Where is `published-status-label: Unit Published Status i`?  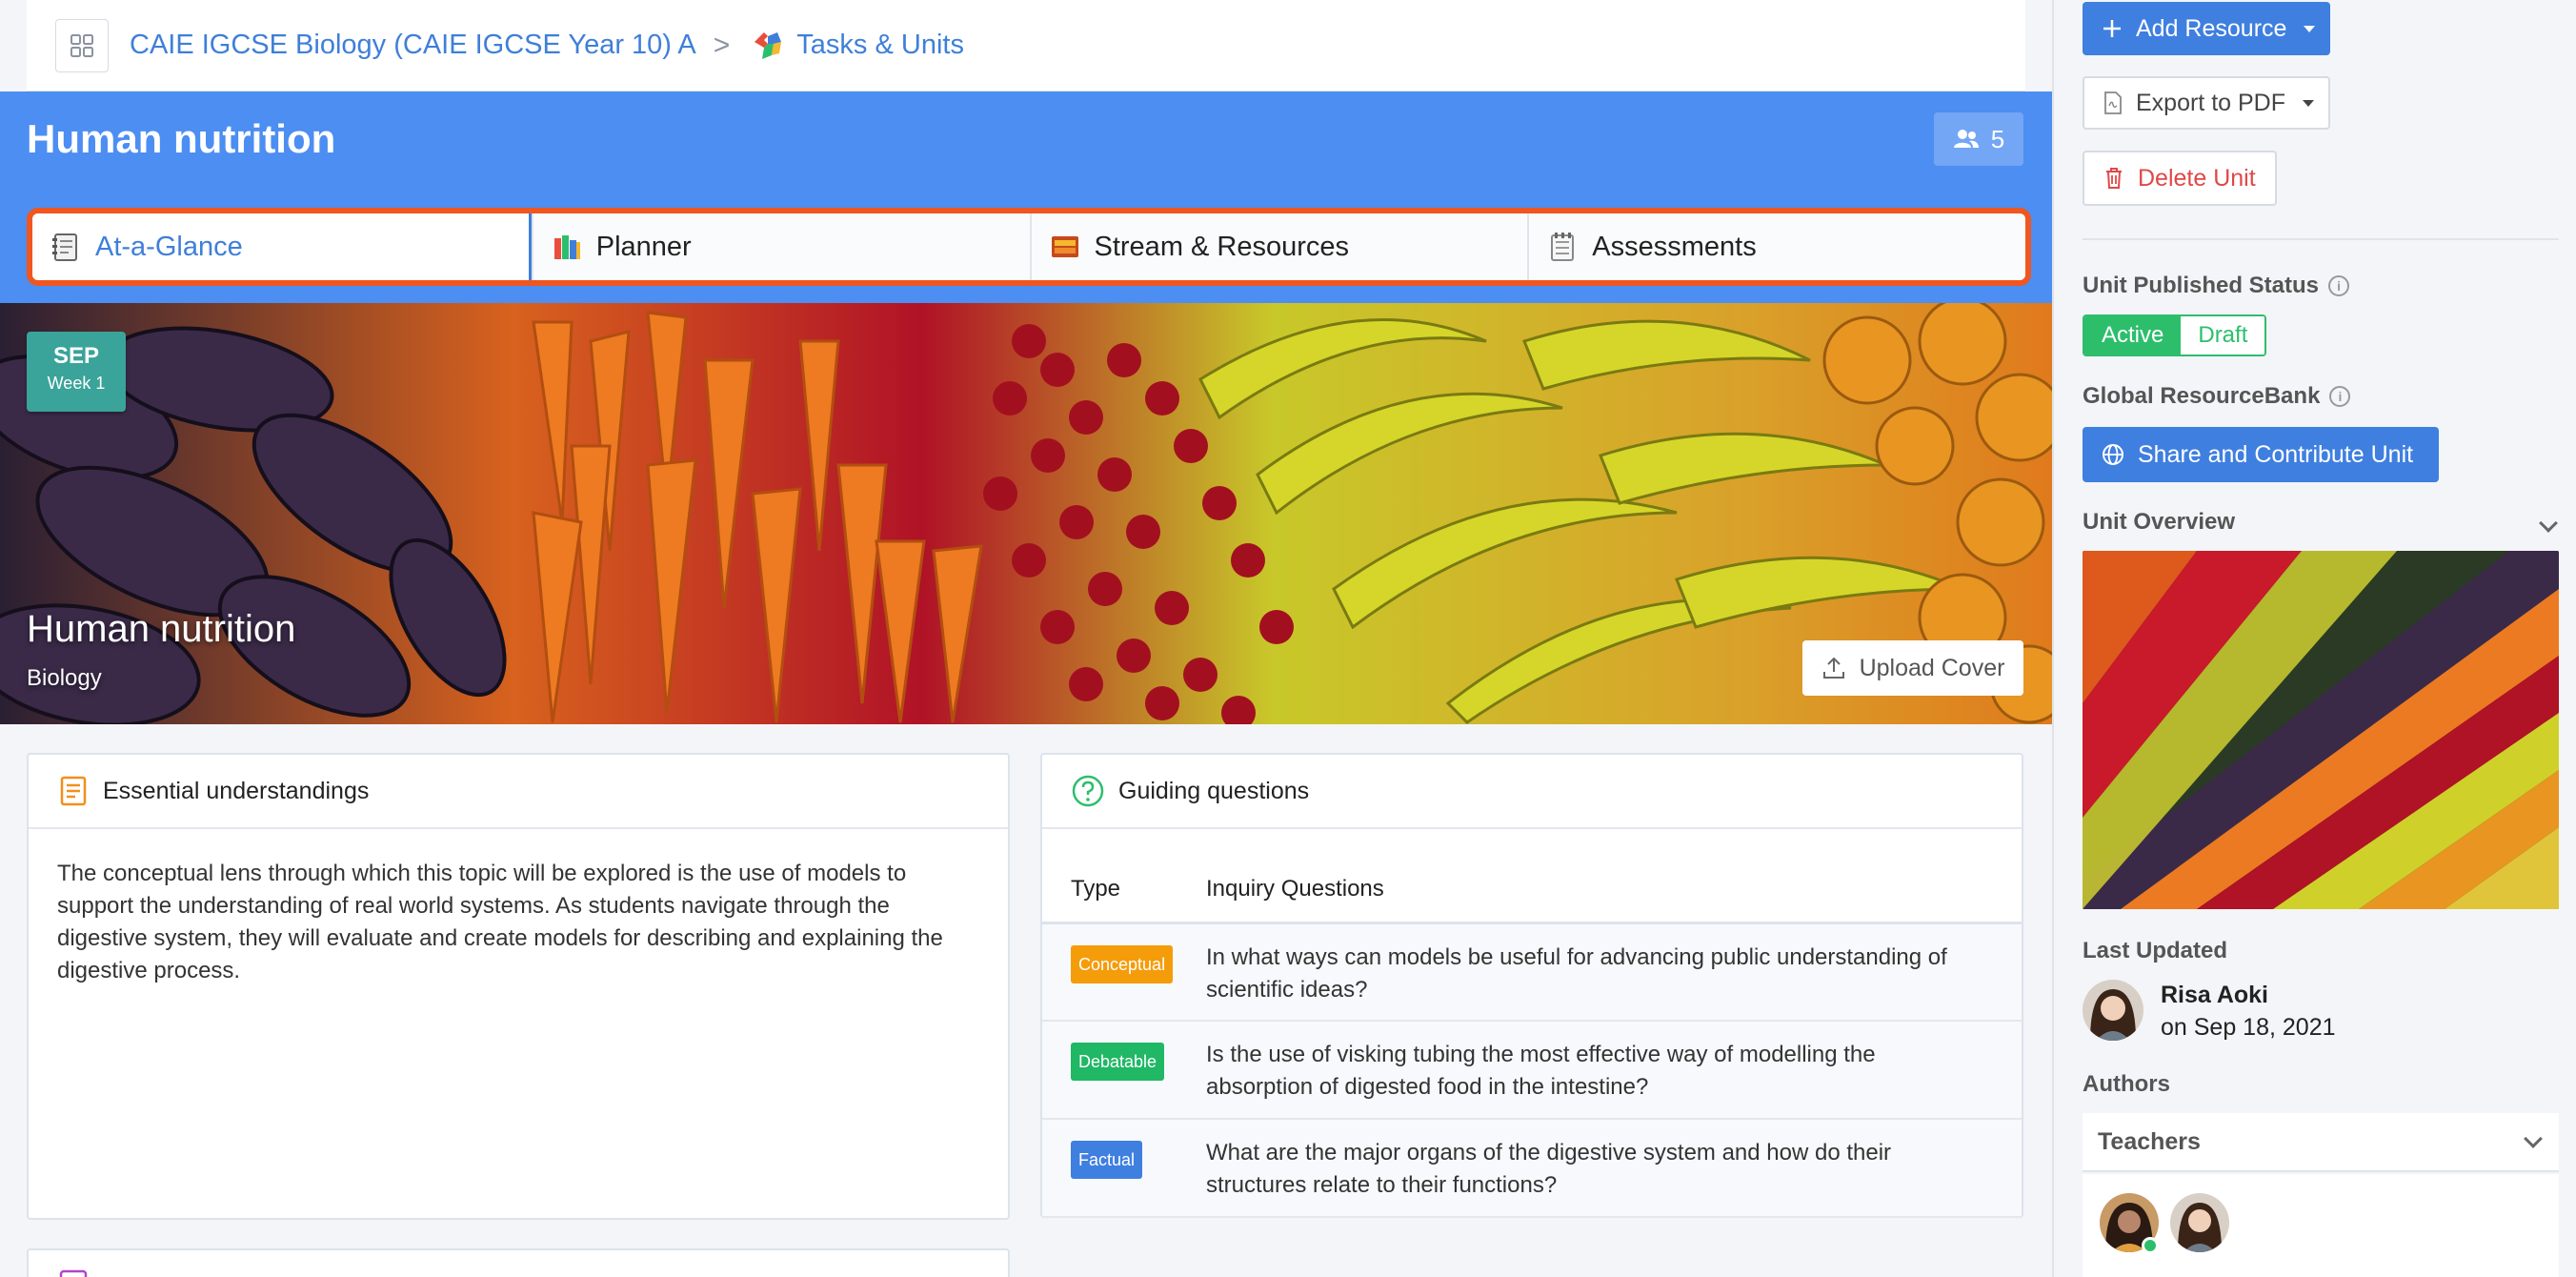
published-status-label: Unit Published Status i is located at coordinates (2216, 286).